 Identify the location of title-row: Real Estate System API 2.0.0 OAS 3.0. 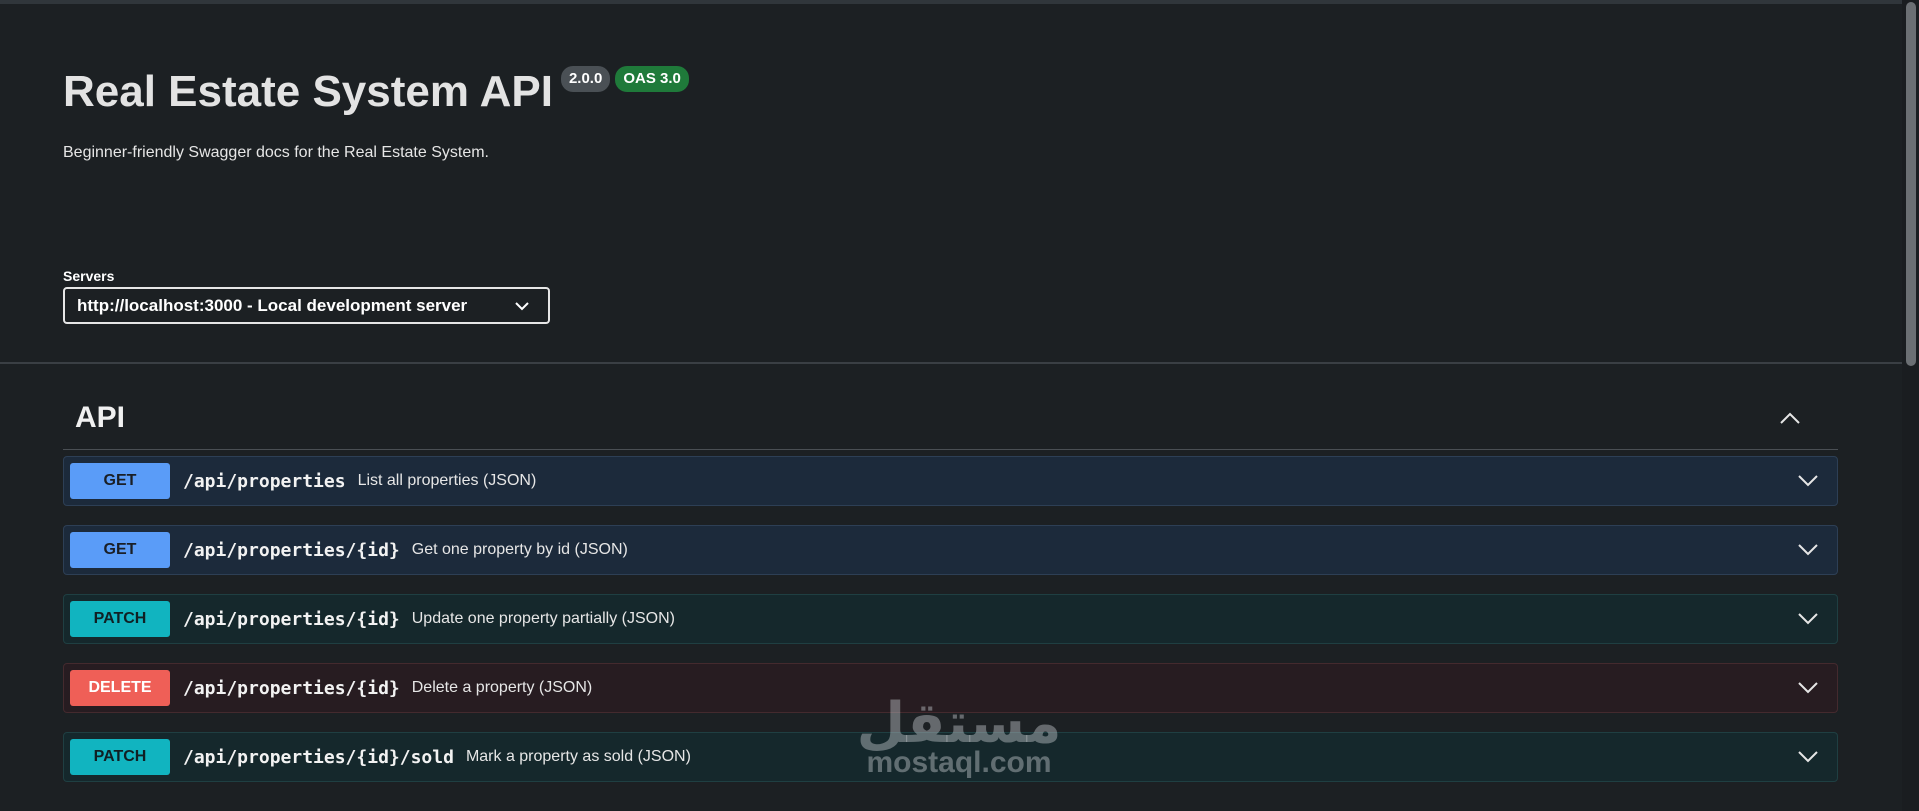
(376, 92).